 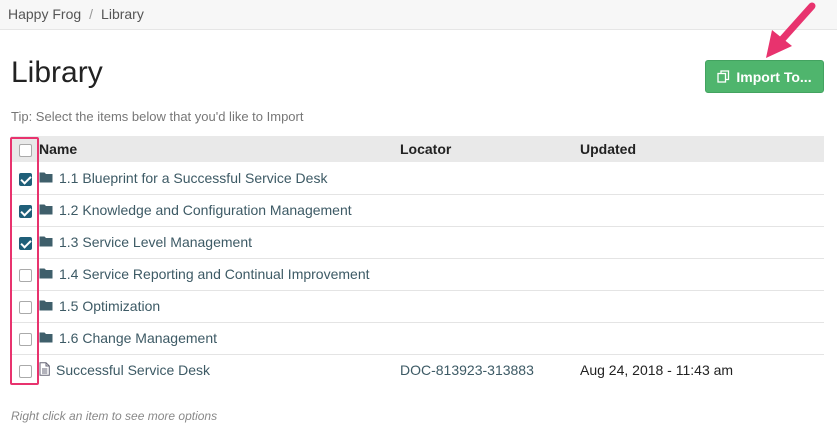 What do you see at coordinates (138, 338) in the screenshot?
I see `item-name: 1.6 Change Management` at bounding box center [138, 338].